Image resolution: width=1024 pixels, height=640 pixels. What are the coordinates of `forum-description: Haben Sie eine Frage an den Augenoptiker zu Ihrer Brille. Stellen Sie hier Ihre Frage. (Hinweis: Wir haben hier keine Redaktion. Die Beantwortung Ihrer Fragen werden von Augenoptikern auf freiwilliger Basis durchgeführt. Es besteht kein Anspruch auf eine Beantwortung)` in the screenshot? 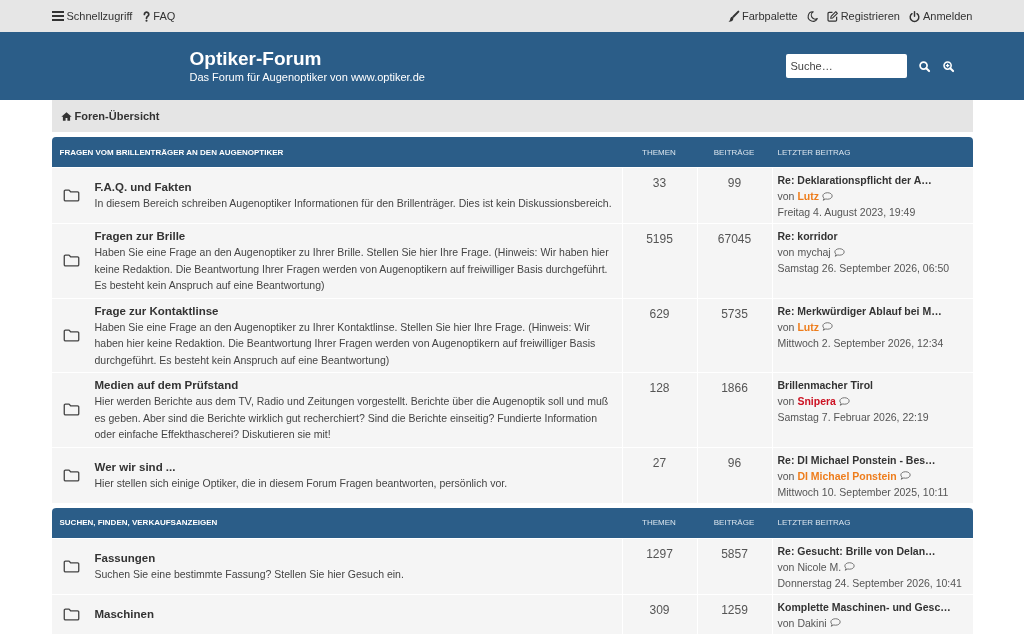 It's located at (352, 269).